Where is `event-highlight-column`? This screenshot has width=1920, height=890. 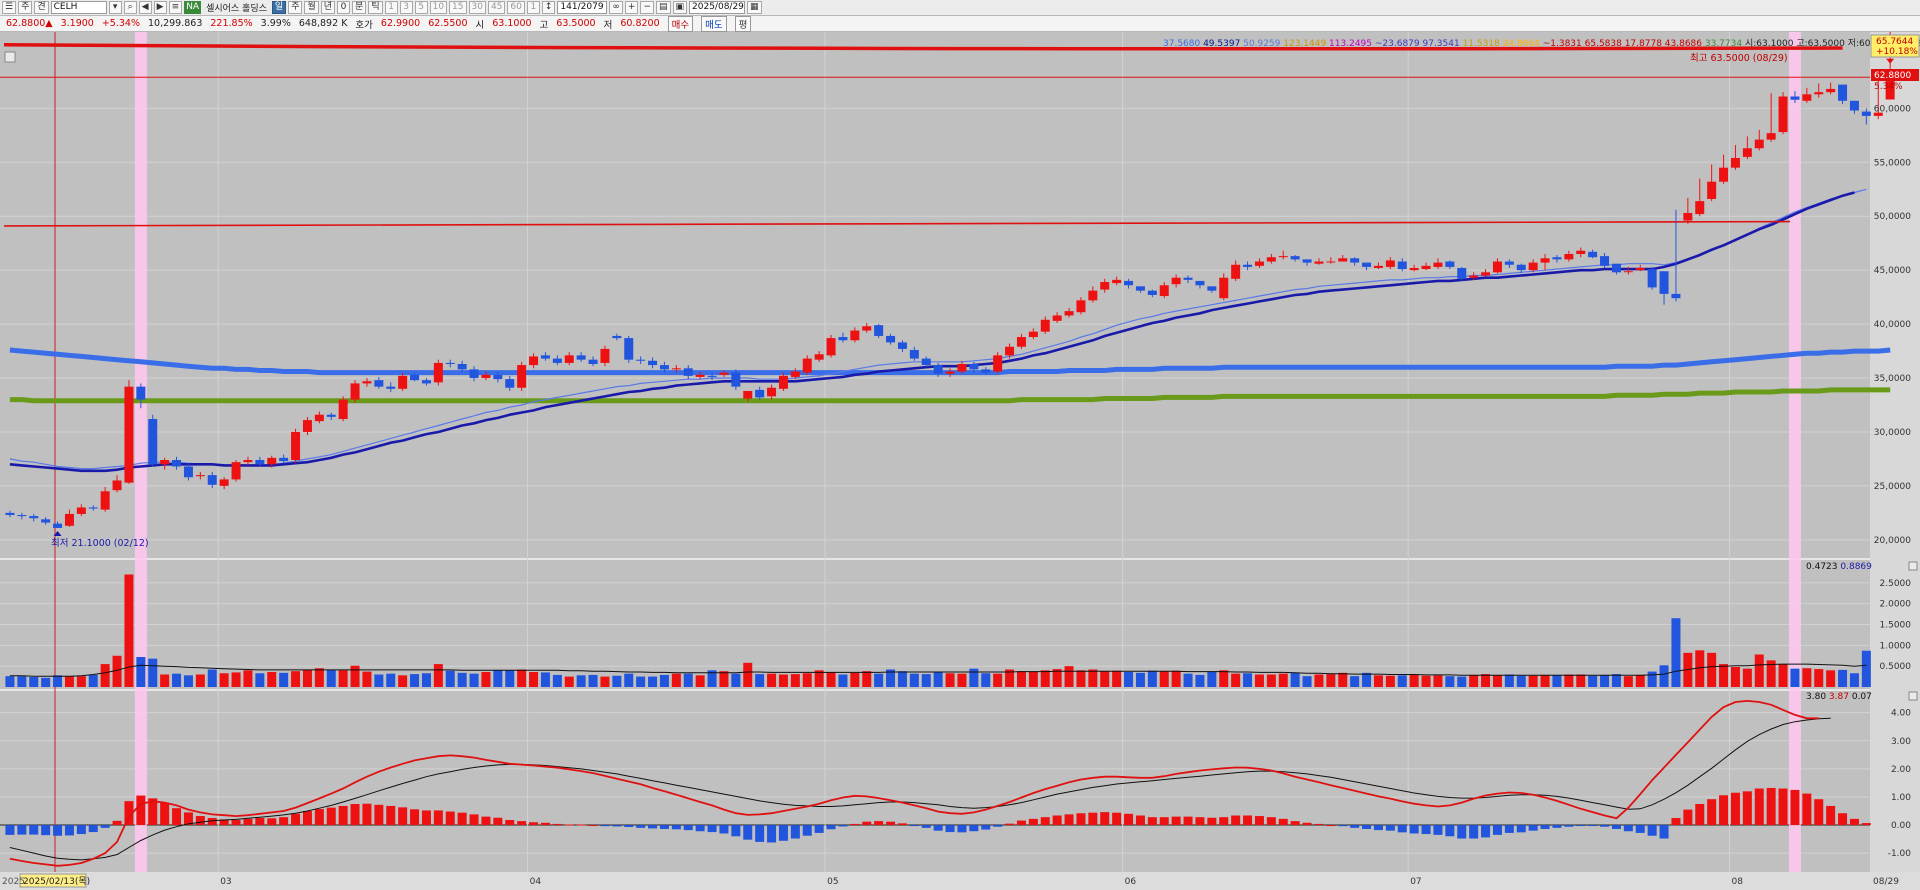 event-highlight-column is located at coordinates (140, 452).